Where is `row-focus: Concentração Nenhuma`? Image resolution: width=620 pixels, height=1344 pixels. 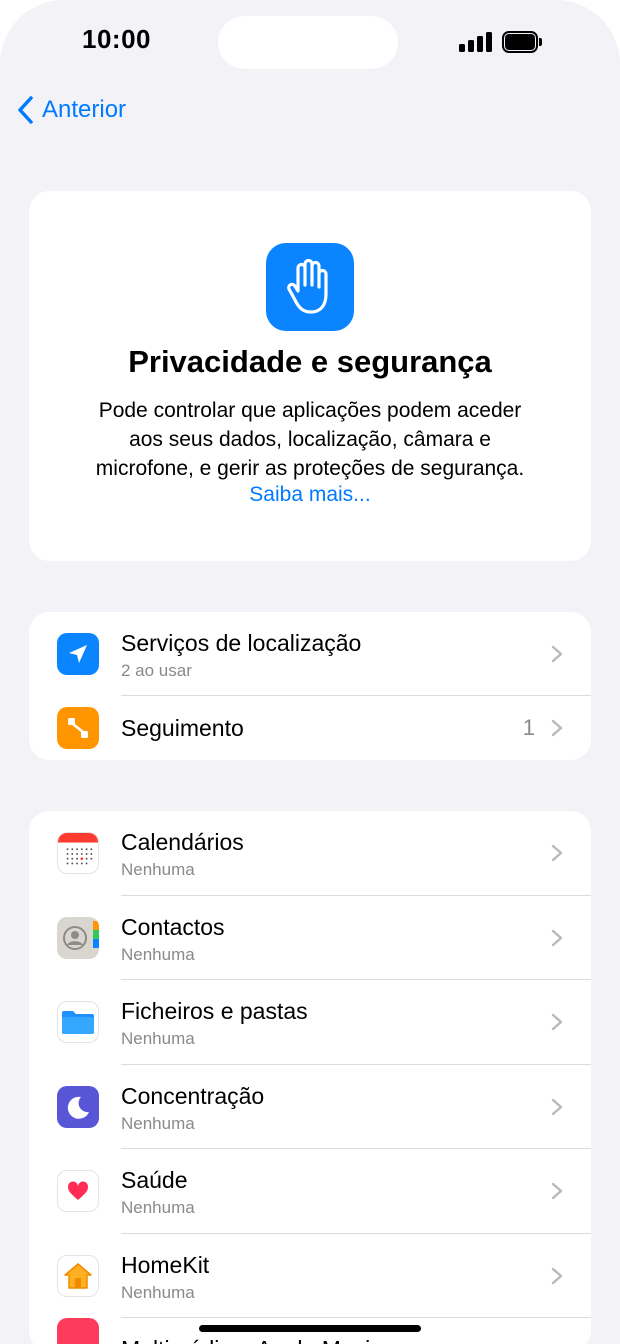
row-focus: Concentração Nenhuma is located at coordinates (310, 1107).